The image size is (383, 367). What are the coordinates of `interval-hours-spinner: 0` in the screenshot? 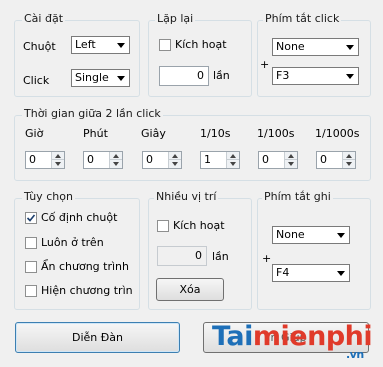 It's located at (45, 160).